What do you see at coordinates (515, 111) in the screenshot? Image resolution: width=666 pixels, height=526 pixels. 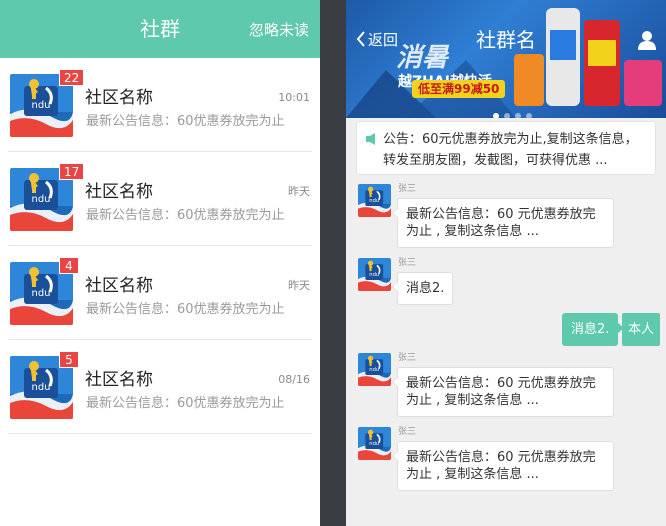 I see `carousel-indicator` at bounding box center [515, 111].